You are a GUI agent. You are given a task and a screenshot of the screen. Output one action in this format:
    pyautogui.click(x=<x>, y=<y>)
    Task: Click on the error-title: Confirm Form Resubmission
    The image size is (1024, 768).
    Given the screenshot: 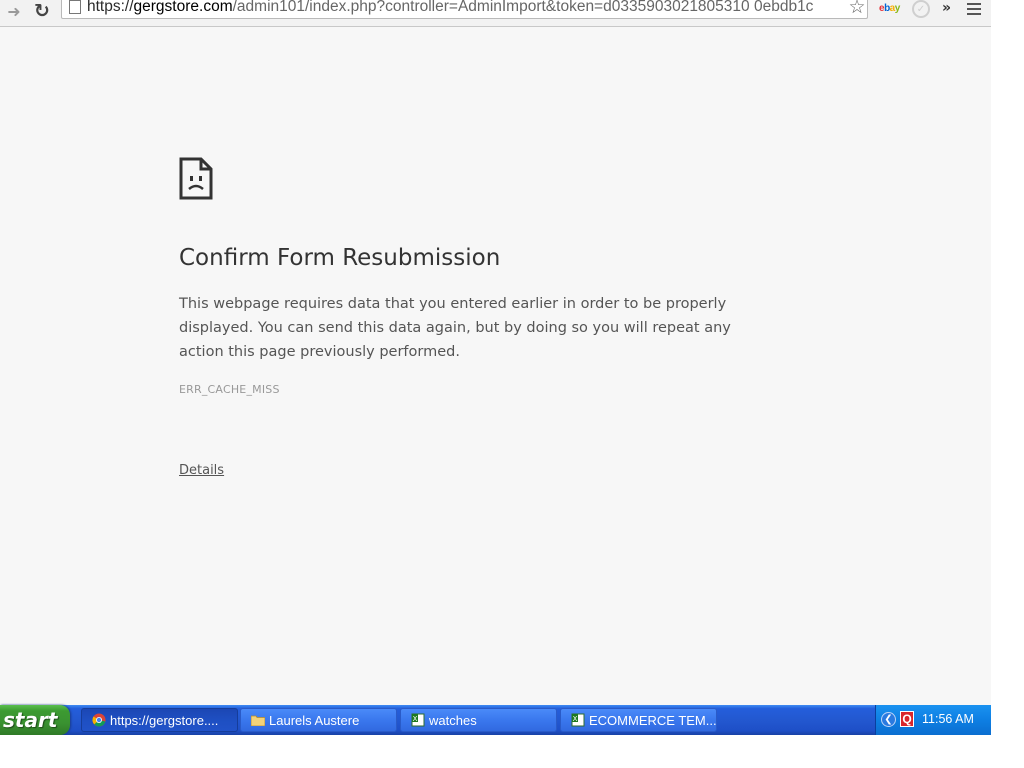 What is the action you would take?
    pyautogui.click(x=340, y=258)
    